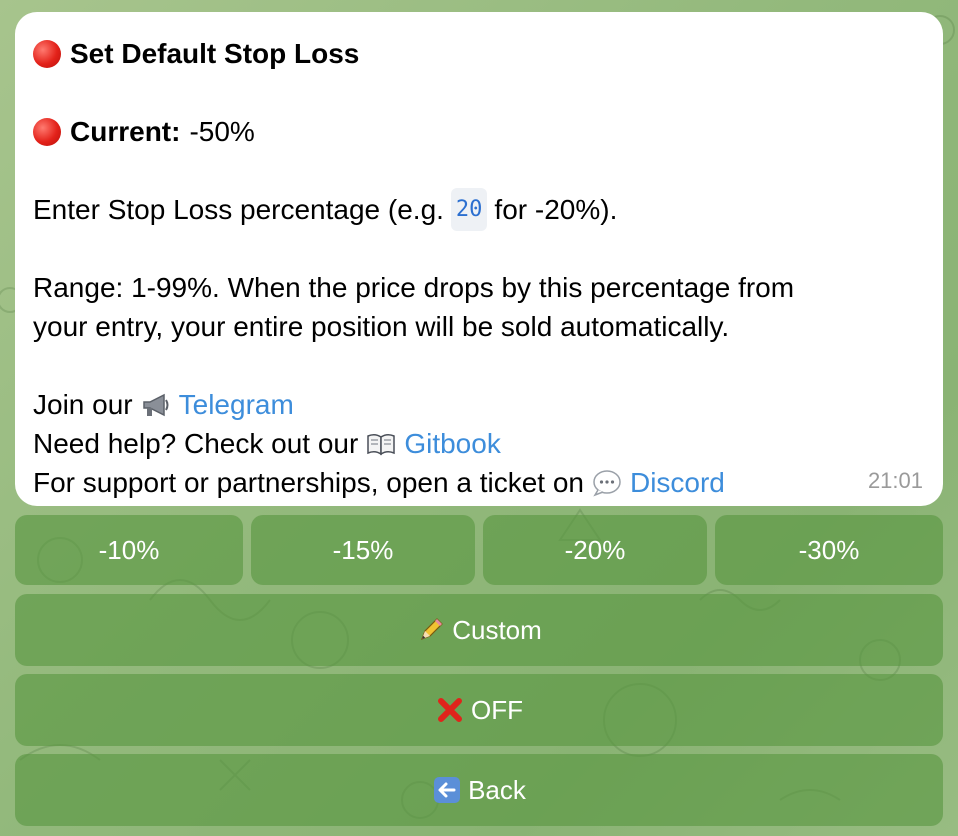 The image size is (958, 836). Describe the element at coordinates (497, 629) in the screenshot. I see `custom-label: Custom` at that location.